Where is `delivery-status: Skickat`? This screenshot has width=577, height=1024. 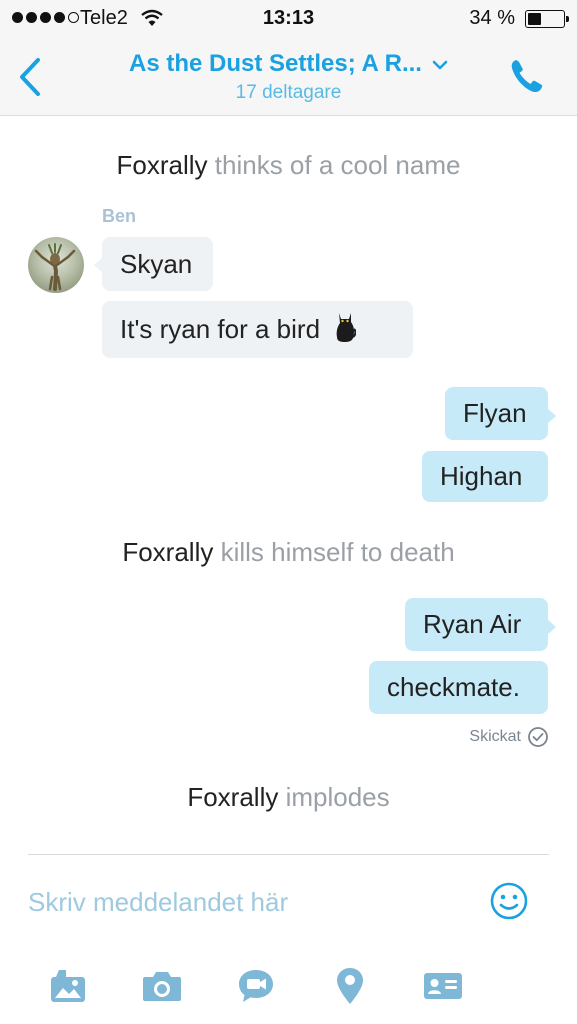
delivery-status: Skickat is located at coordinates (509, 737).